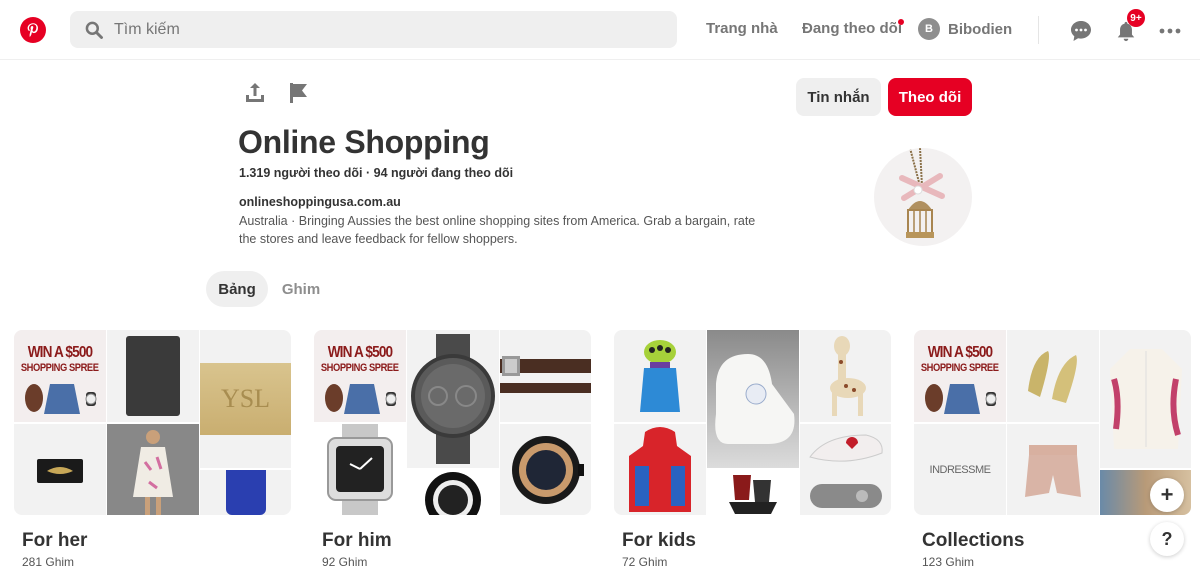  Describe the element at coordinates (753, 399) in the screenshot. I see `baby-bootie-image` at that location.